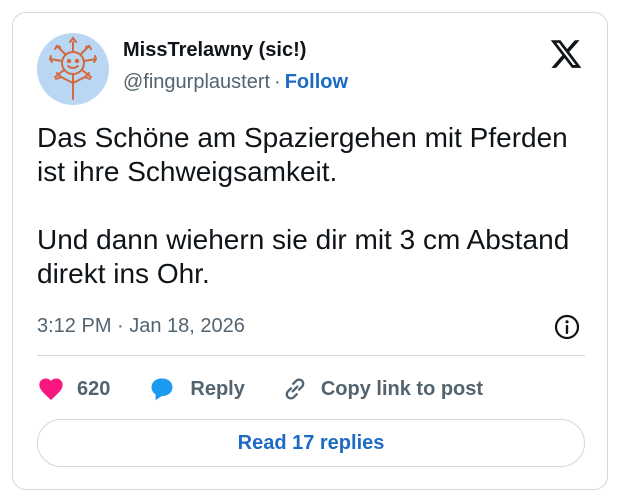 The height and width of the screenshot is (502, 620). I want to click on info-icon, so click(567, 327).